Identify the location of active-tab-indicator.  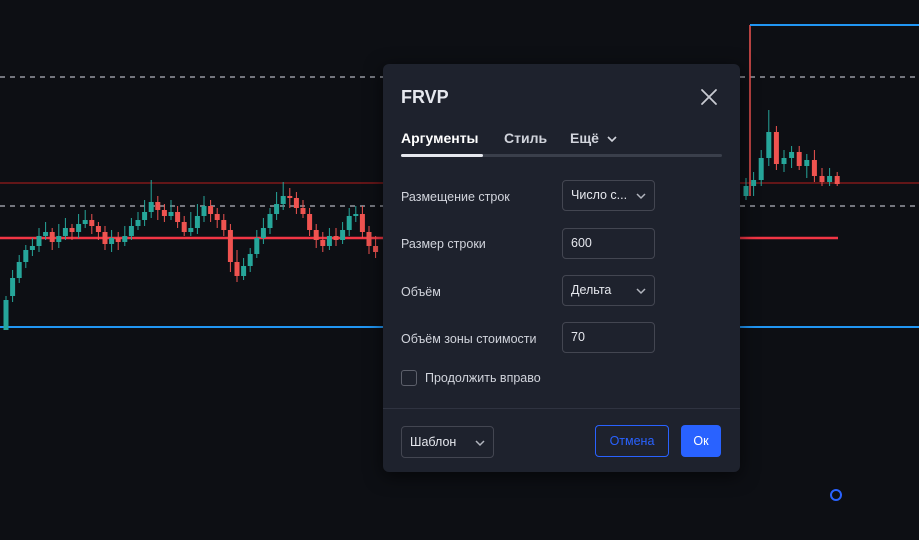
(442, 155).